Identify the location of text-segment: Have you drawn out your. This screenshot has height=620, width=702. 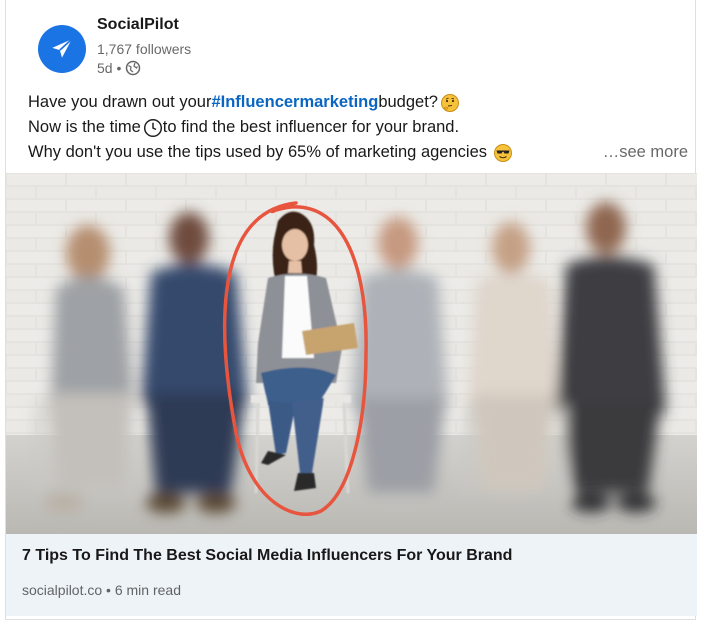
(120, 102).